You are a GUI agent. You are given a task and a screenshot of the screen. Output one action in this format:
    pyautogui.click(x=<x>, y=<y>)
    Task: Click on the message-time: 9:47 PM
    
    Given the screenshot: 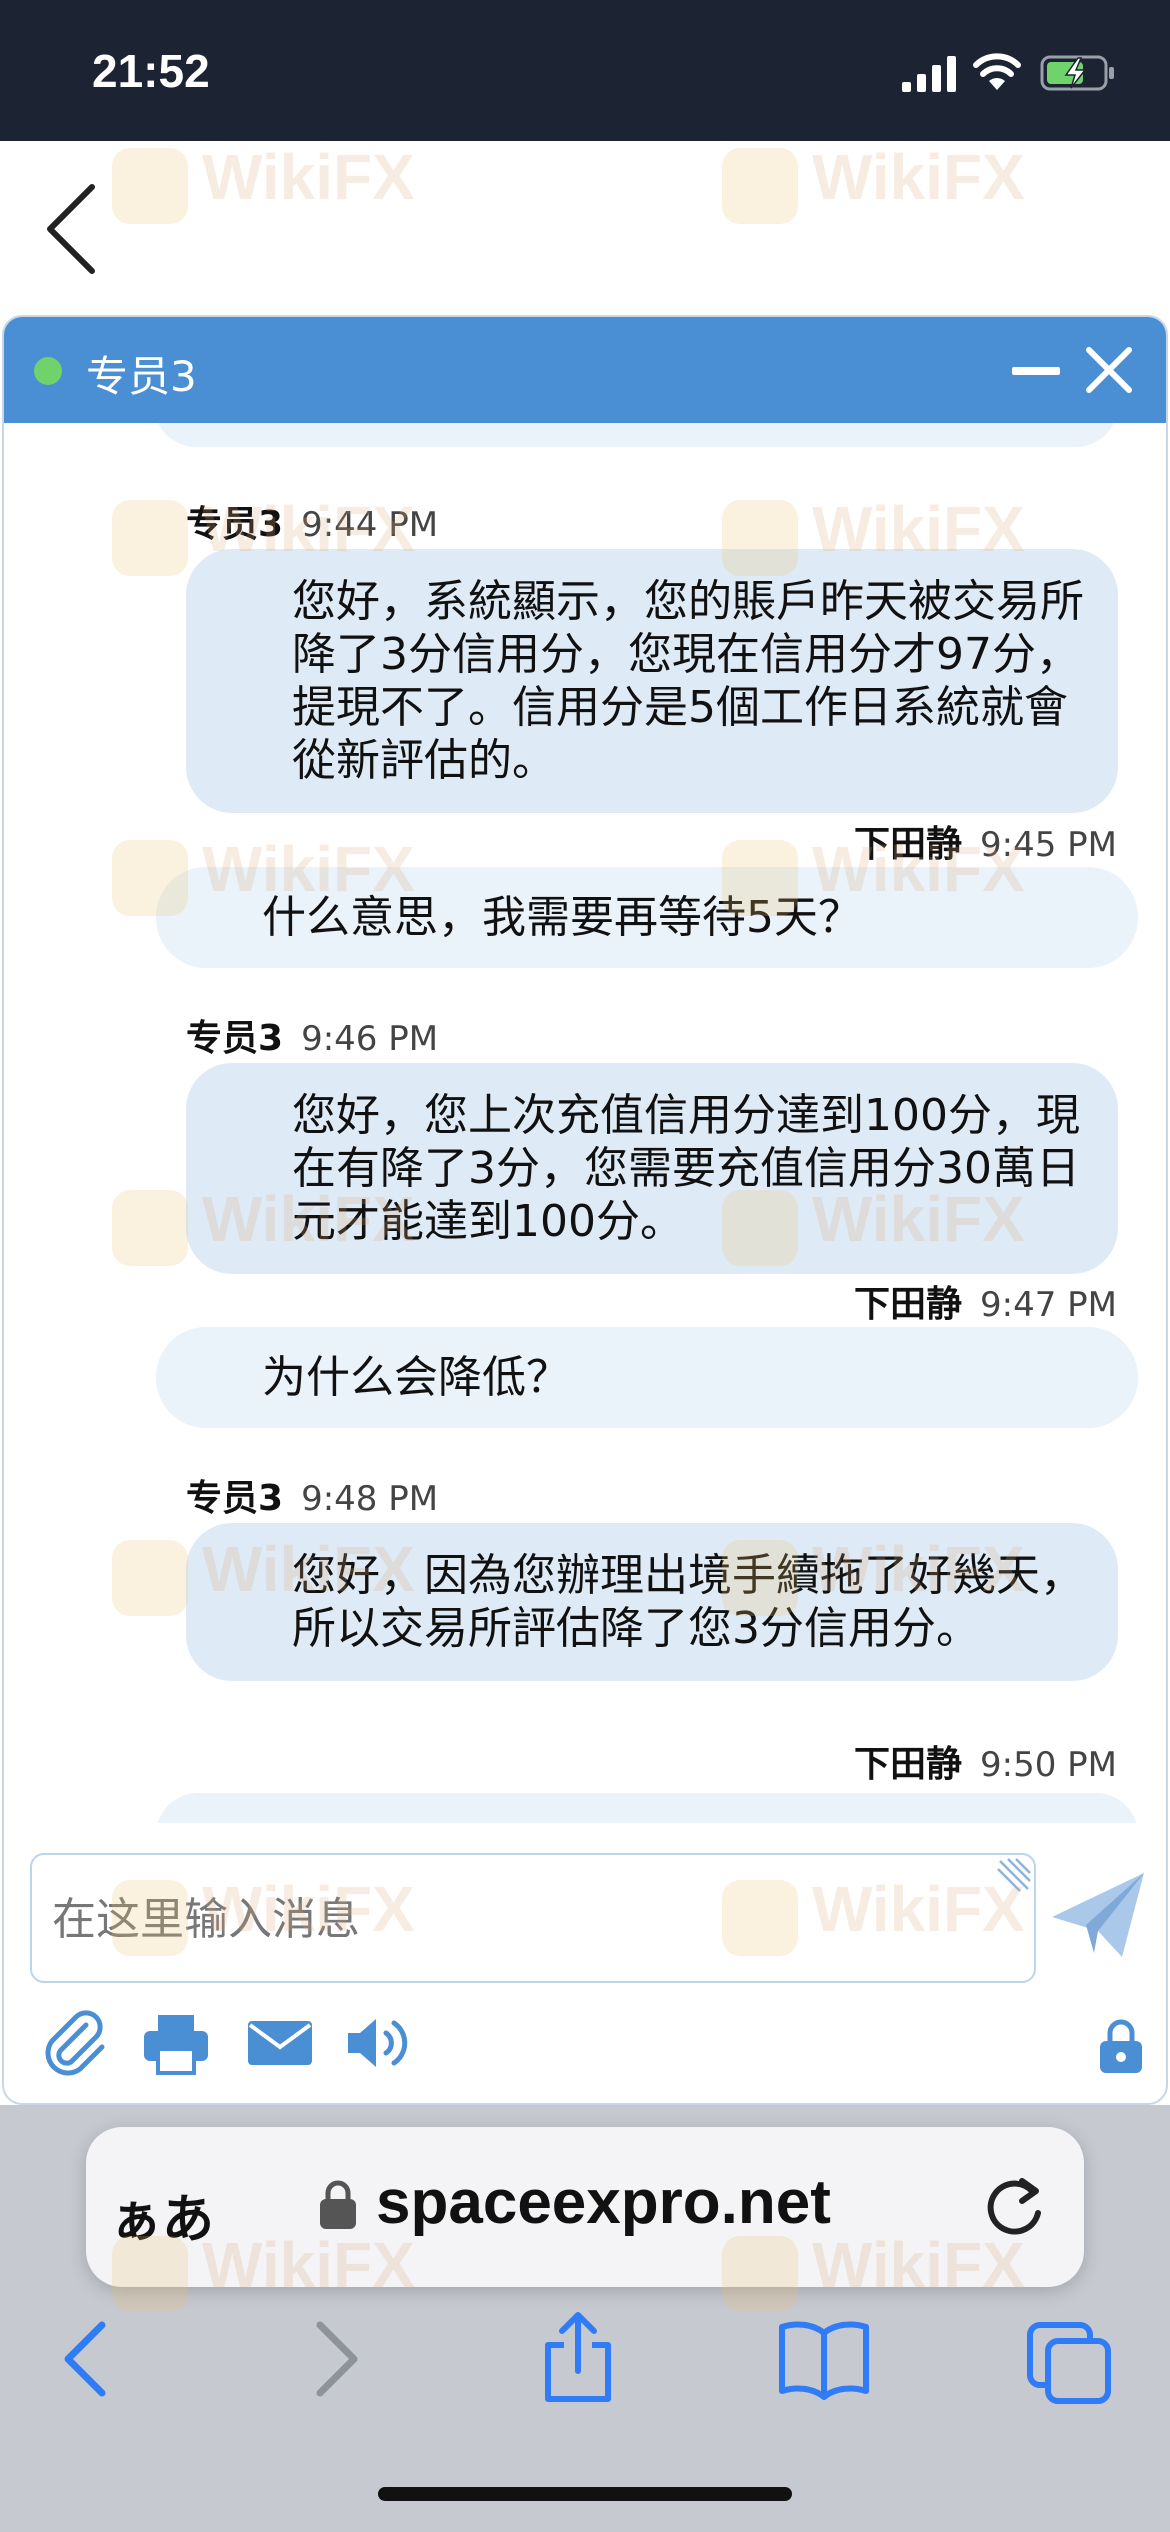 What is the action you would take?
    pyautogui.click(x=1049, y=1305)
    